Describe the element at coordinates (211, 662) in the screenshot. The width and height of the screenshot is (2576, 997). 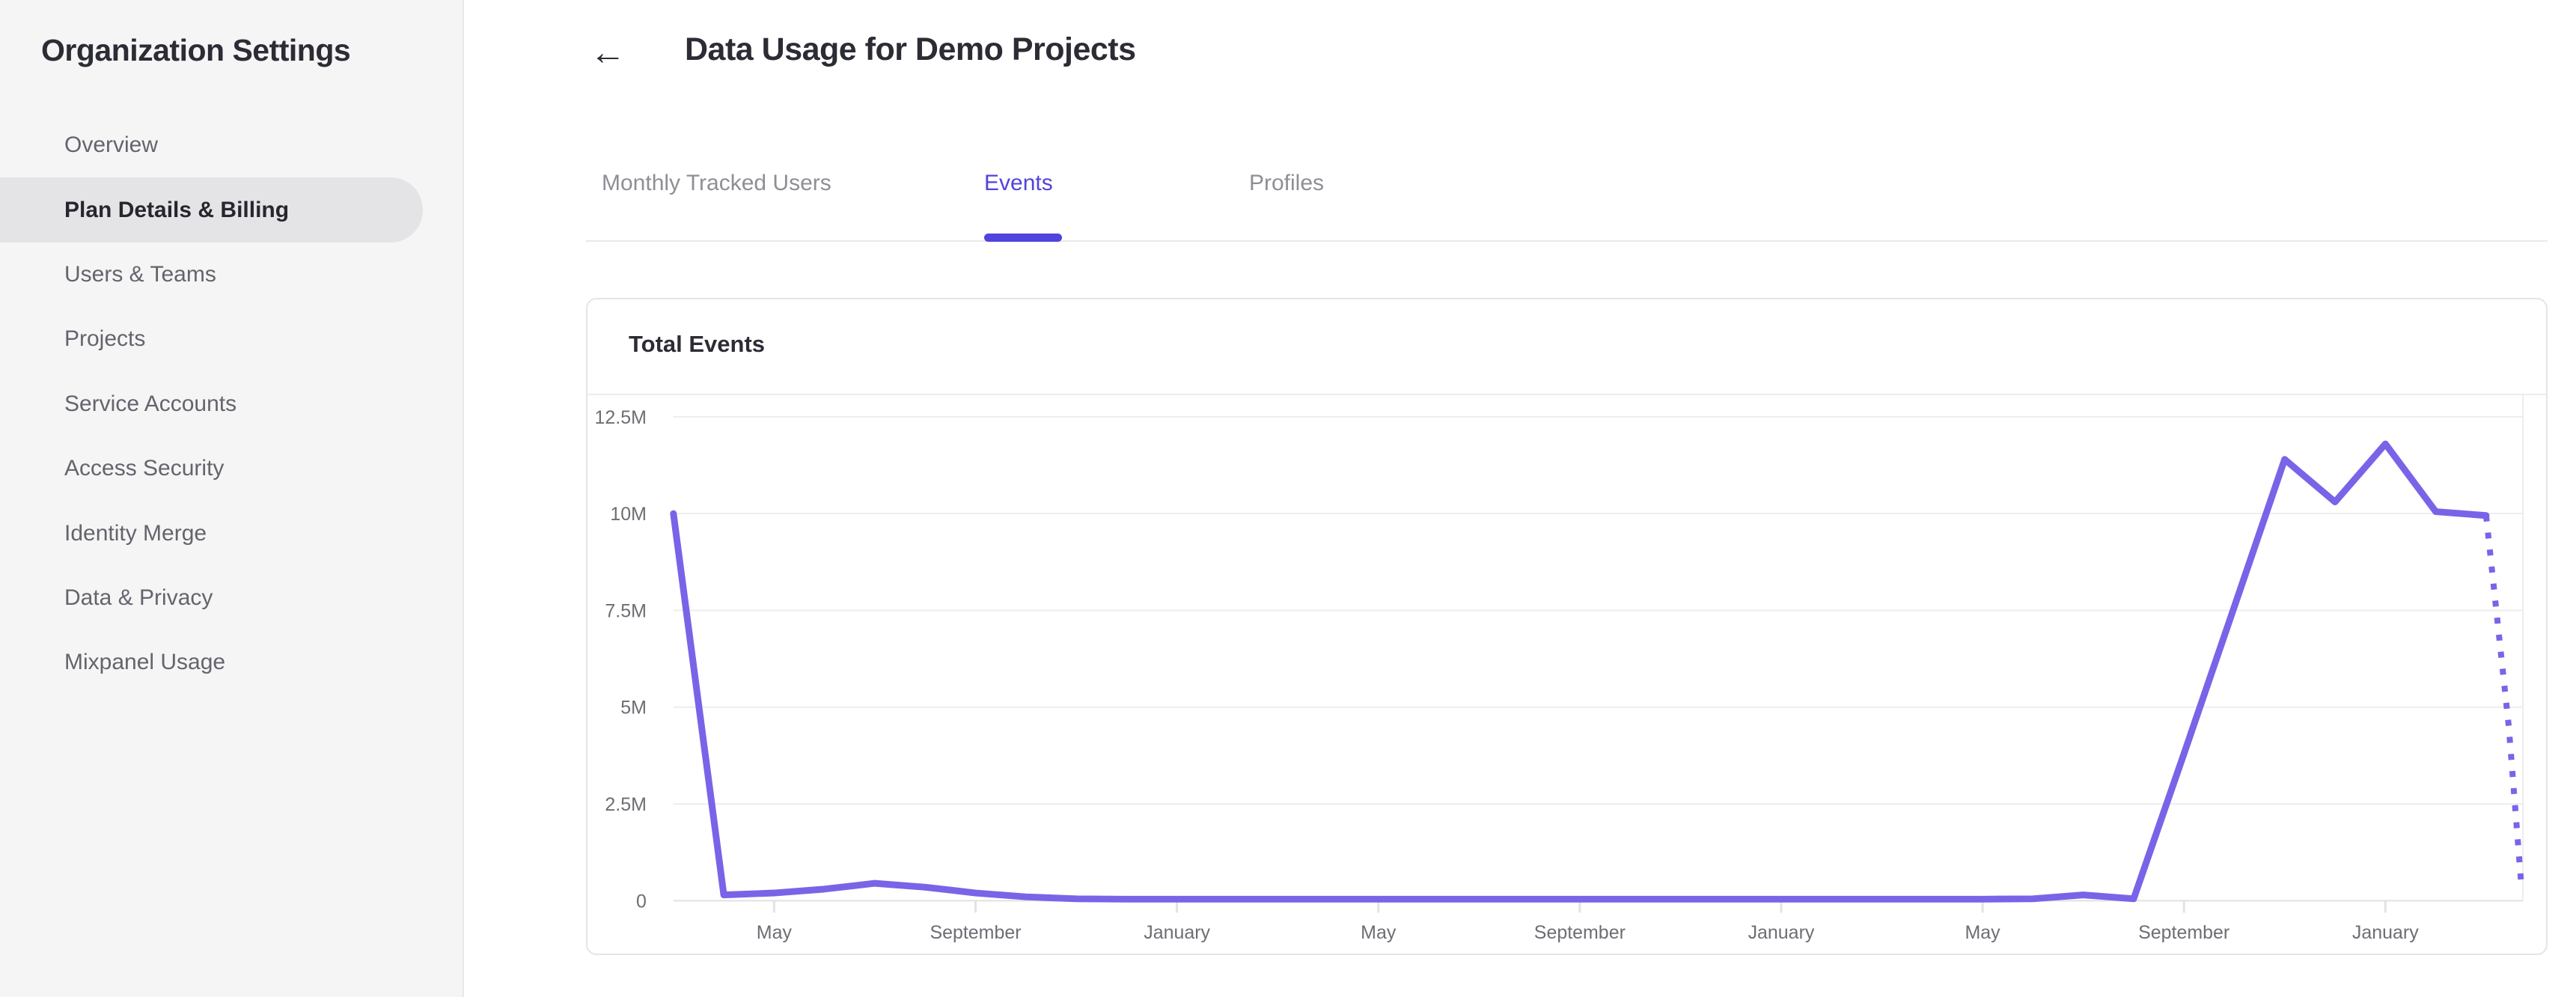
I see `sidebar-item-mixpanel-usage: Mixpanel Usage` at that location.